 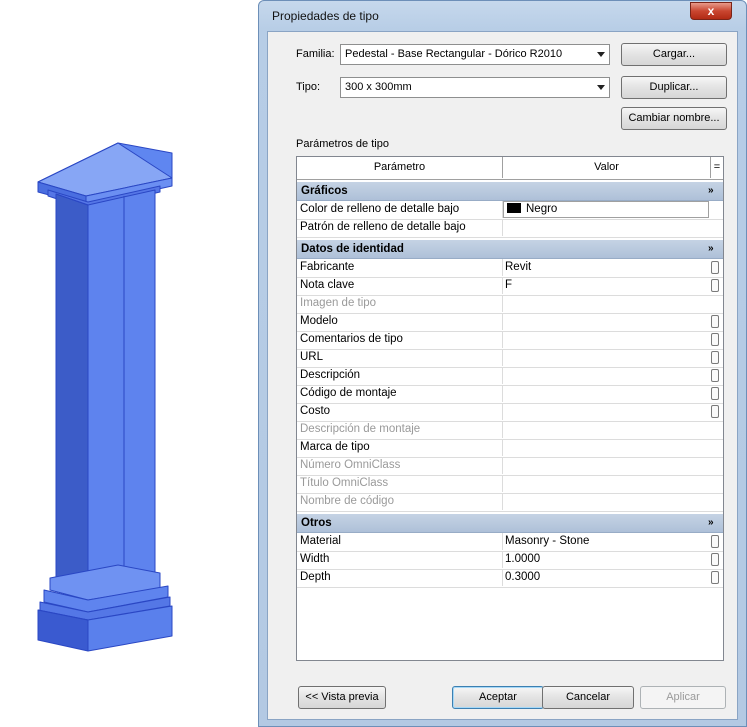 What do you see at coordinates (400, 559) in the screenshot?
I see `param-name: Width` at bounding box center [400, 559].